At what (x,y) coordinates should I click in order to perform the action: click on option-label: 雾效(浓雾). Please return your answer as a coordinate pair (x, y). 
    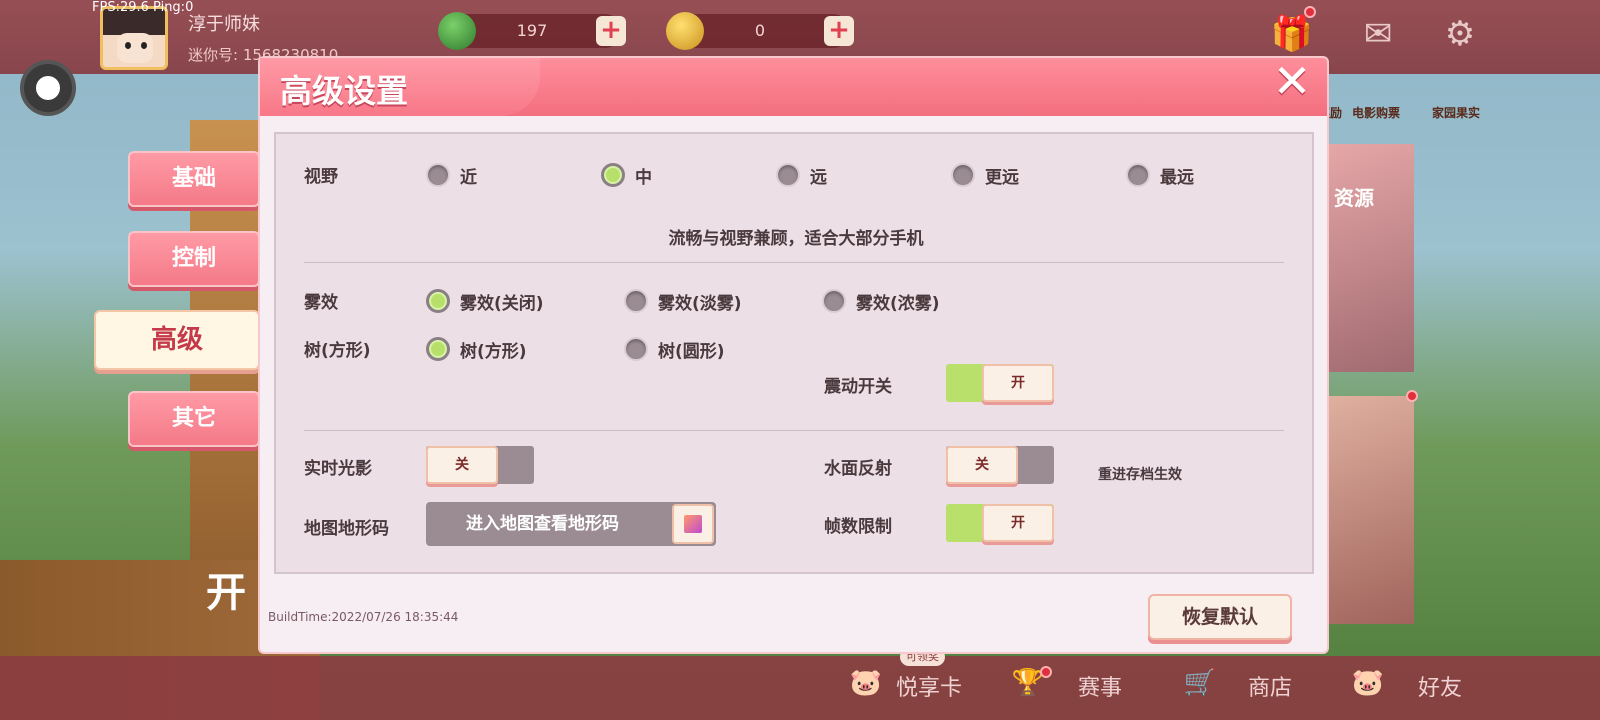
    Looking at the image, I should click on (898, 303).